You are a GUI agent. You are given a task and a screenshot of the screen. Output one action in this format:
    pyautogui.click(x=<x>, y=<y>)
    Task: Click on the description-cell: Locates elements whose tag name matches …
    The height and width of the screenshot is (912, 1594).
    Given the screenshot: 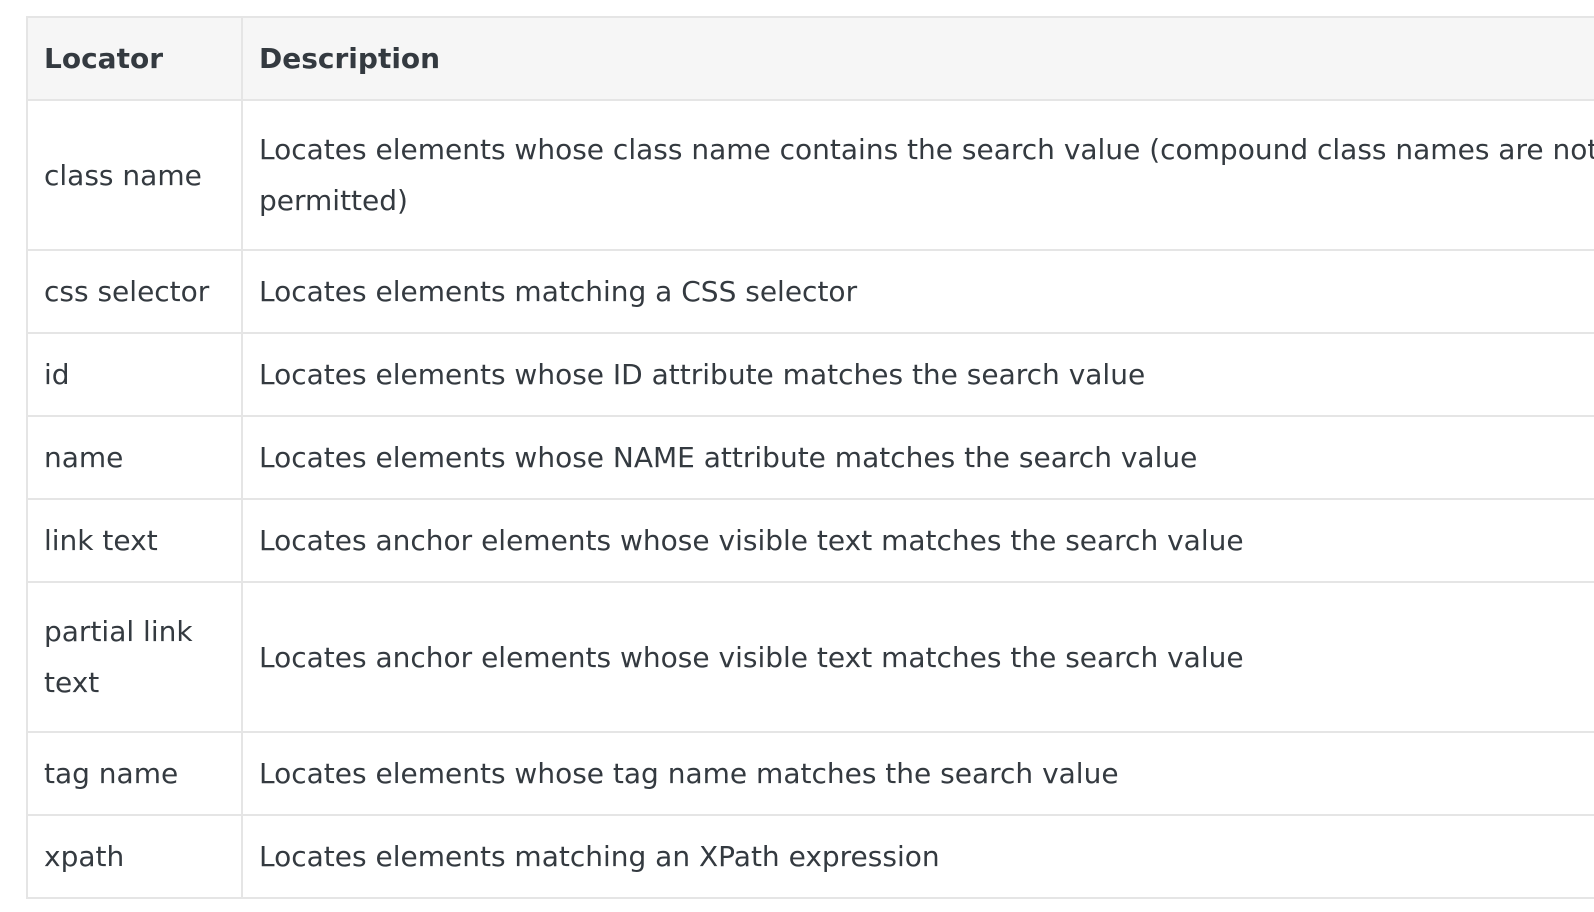 What is the action you would take?
    pyautogui.click(x=917, y=773)
    